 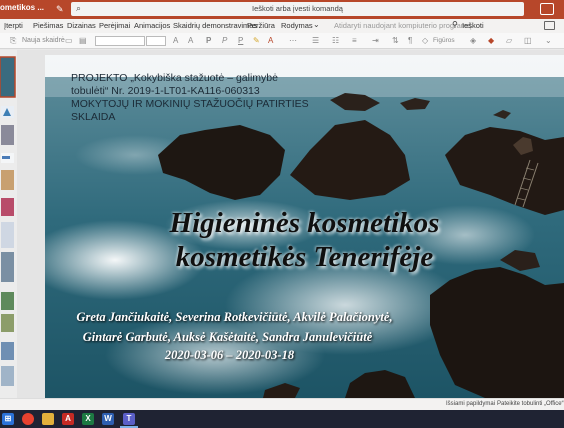 I want to click on new-slide-button: Nauja skaidrė, so click(x=43, y=41).